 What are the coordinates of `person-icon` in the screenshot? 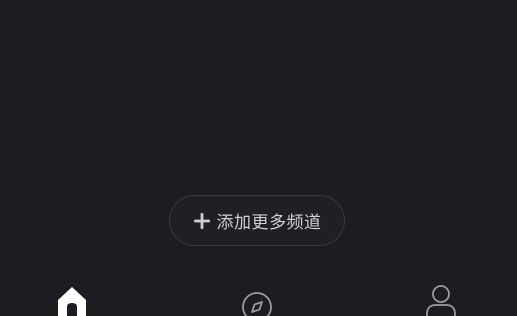 It's located at (441, 300).